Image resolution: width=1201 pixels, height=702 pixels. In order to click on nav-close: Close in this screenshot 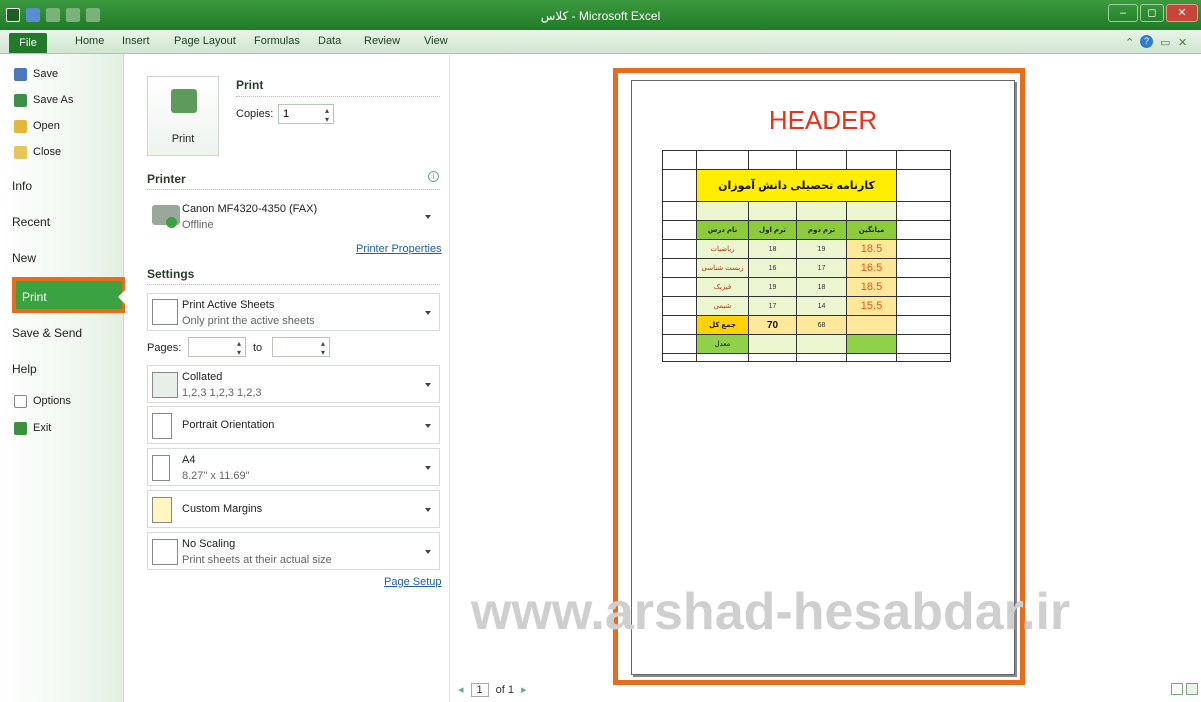, I will do `click(37, 153)`.